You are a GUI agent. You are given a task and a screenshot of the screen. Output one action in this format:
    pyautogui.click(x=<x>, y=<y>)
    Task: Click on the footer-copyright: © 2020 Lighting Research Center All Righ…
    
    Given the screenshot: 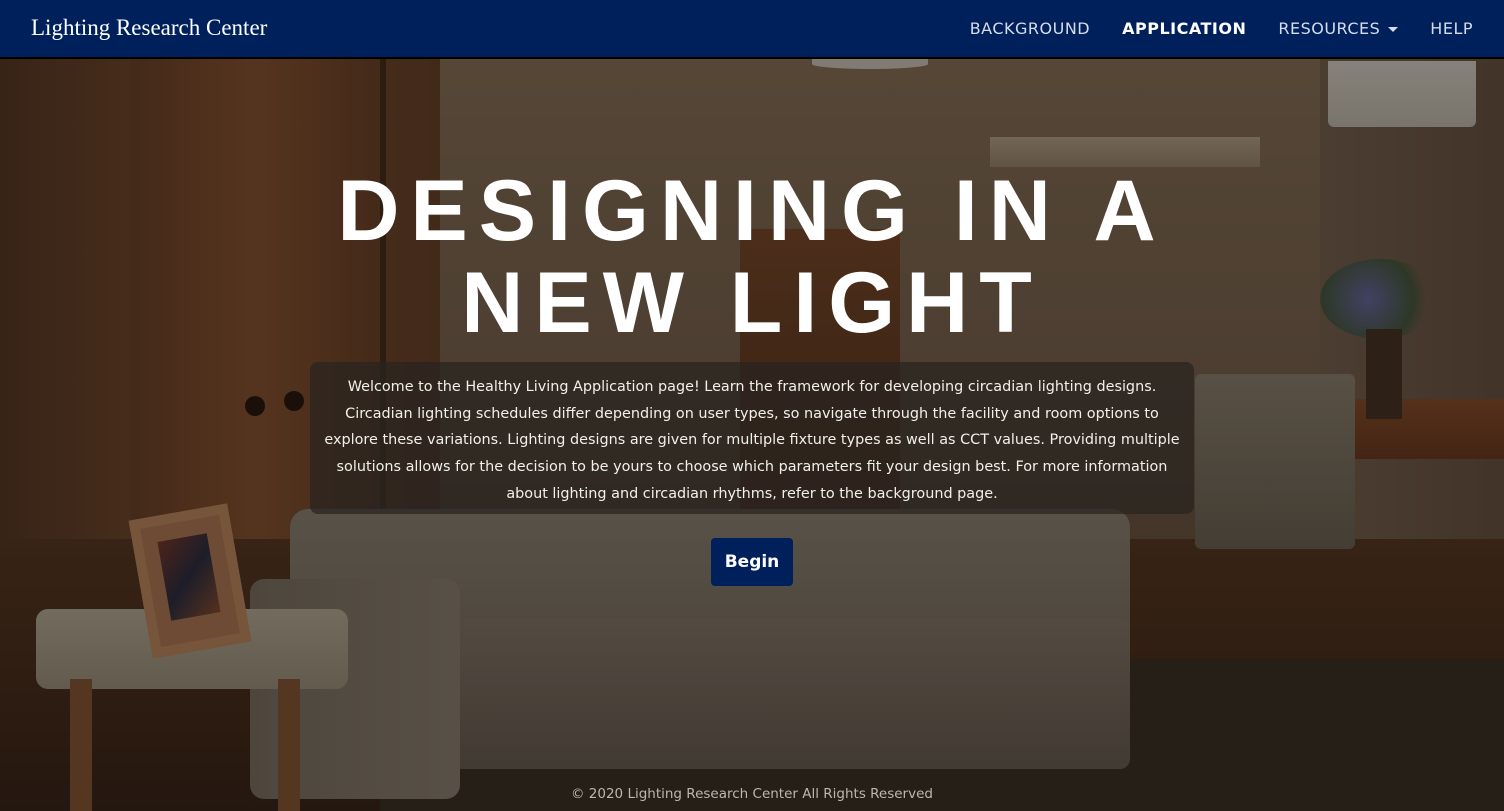 What is the action you would take?
    pyautogui.click(x=752, y=794)
    